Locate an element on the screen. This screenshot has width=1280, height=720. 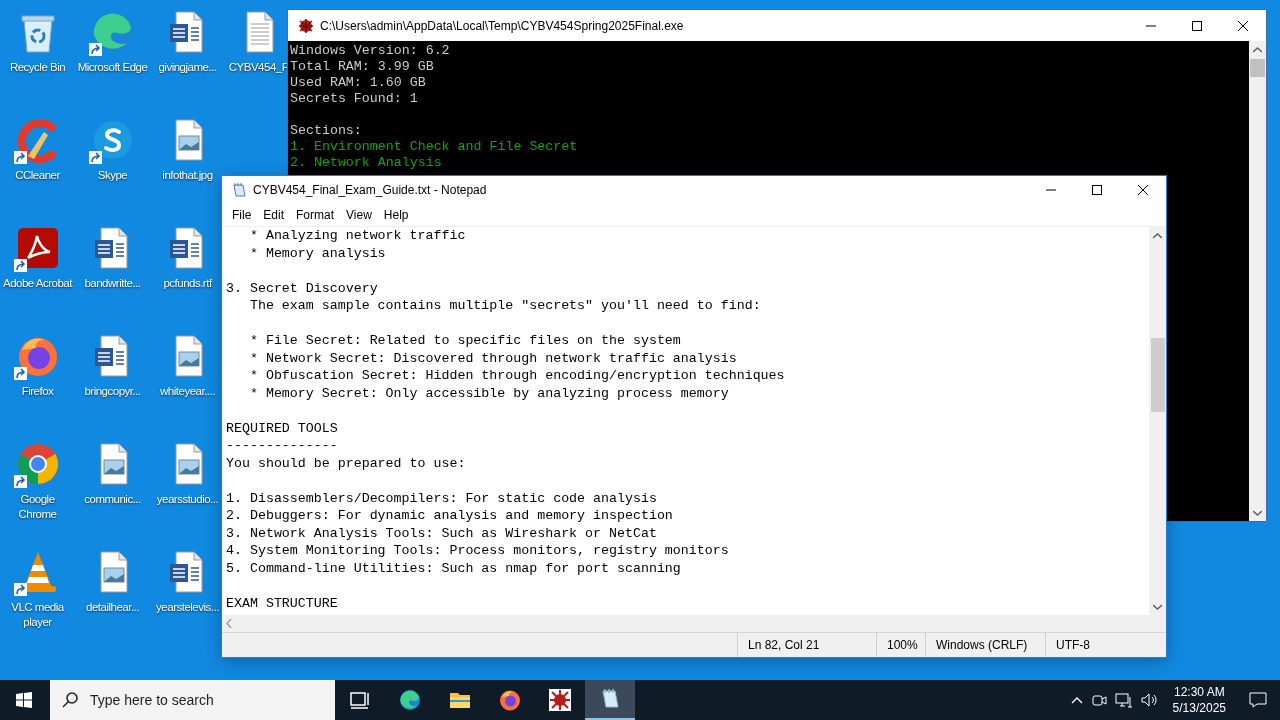
console-line: Sections: is located at coordinates (326, 131).